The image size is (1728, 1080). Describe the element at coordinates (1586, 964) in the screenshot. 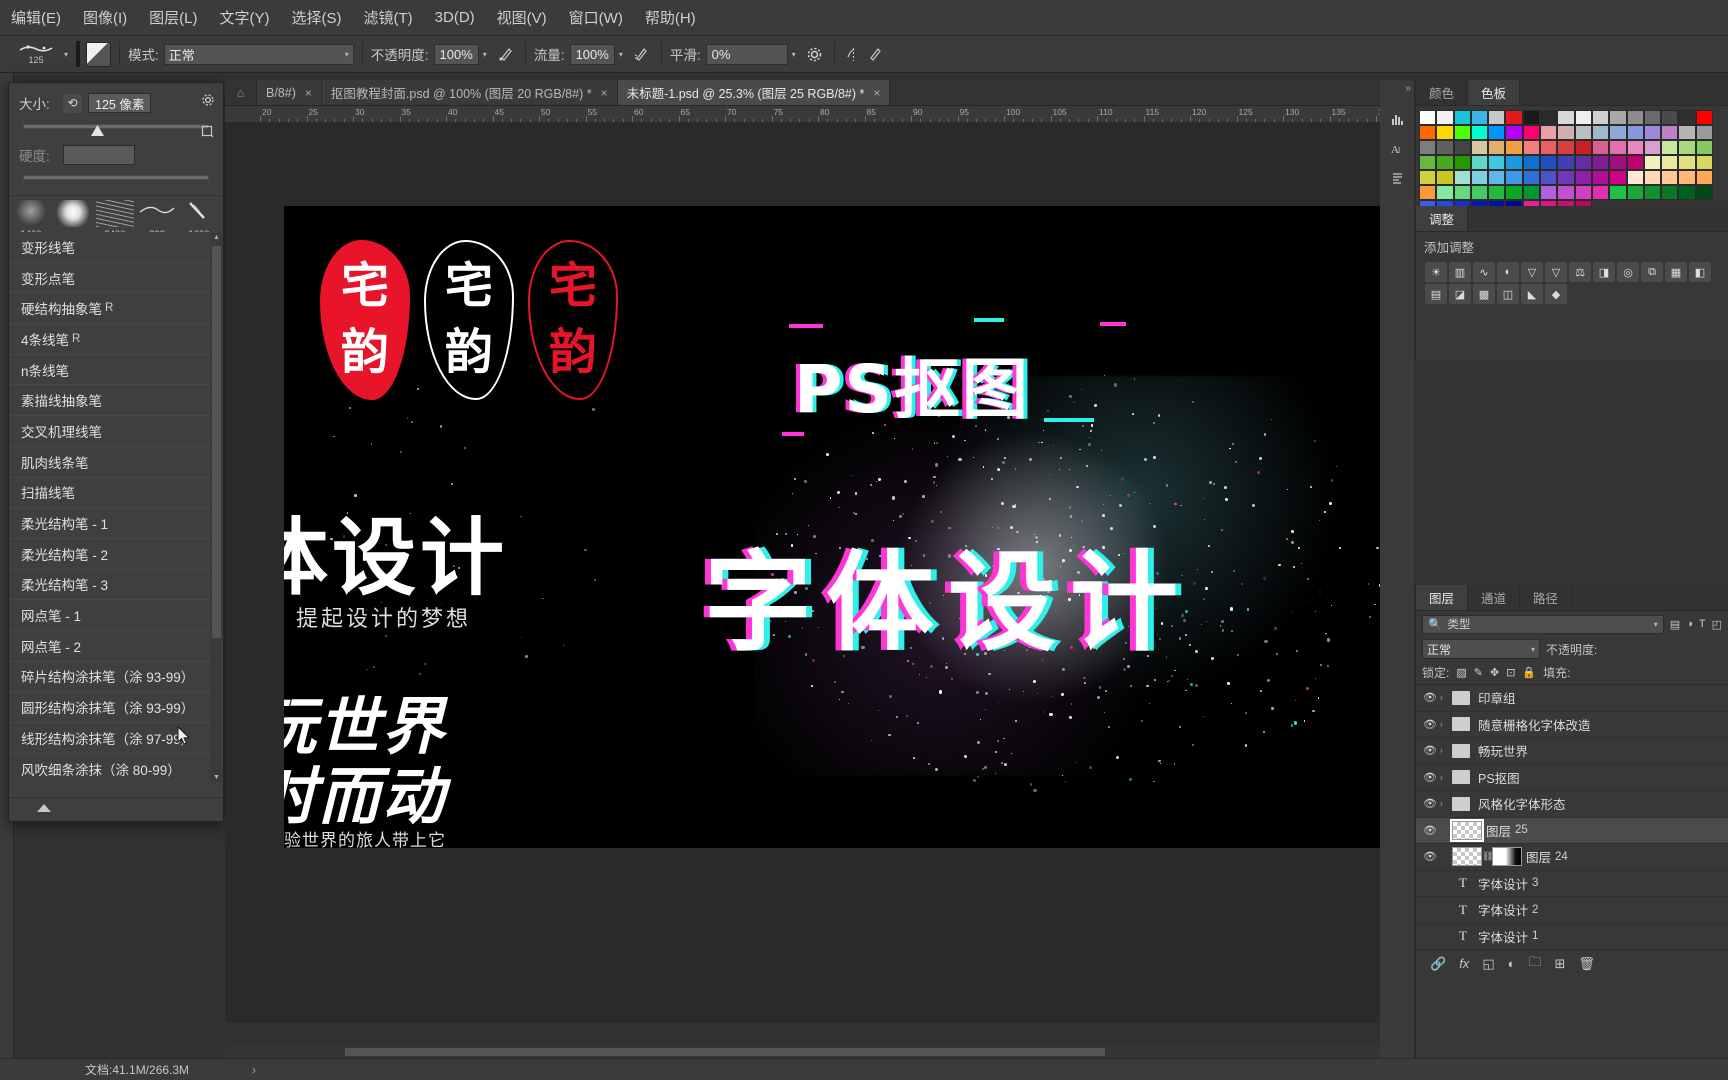

I see `delete-icon: 🗑` at that location.